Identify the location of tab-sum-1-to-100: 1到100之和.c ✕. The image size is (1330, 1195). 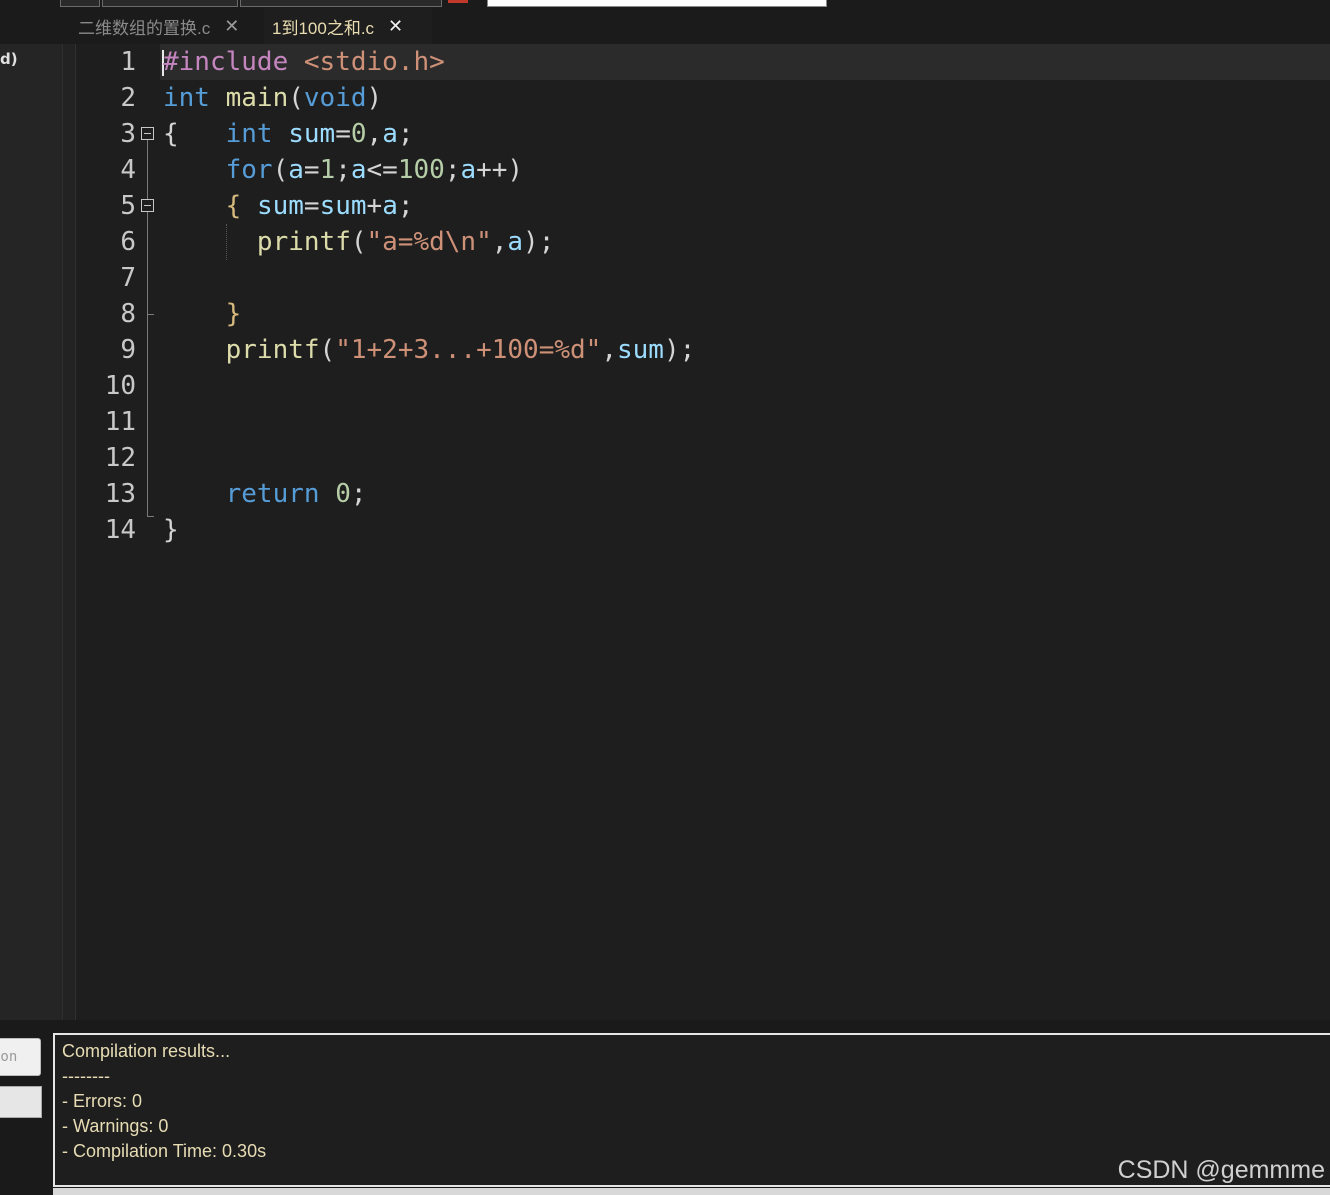
(348, 26).